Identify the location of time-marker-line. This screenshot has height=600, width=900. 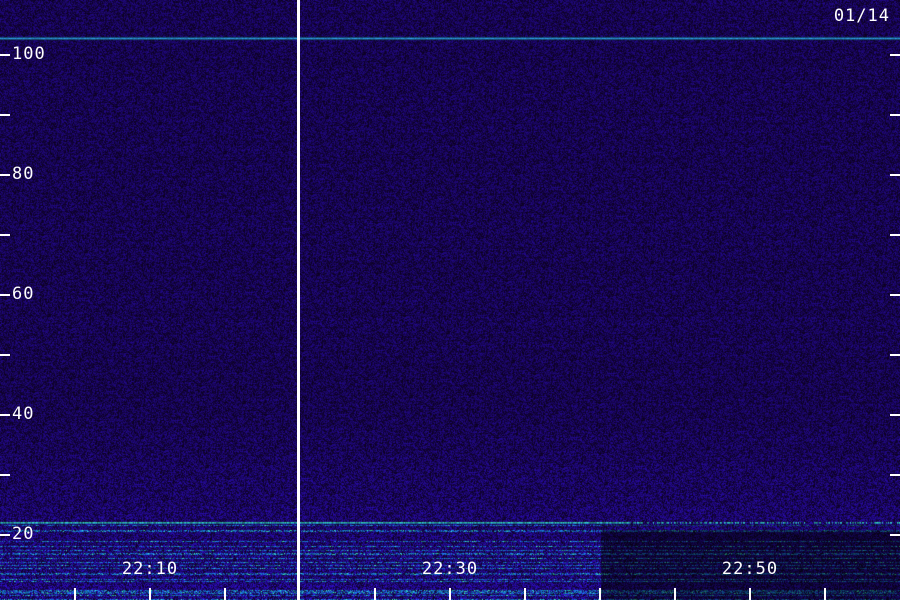
(298, 300).